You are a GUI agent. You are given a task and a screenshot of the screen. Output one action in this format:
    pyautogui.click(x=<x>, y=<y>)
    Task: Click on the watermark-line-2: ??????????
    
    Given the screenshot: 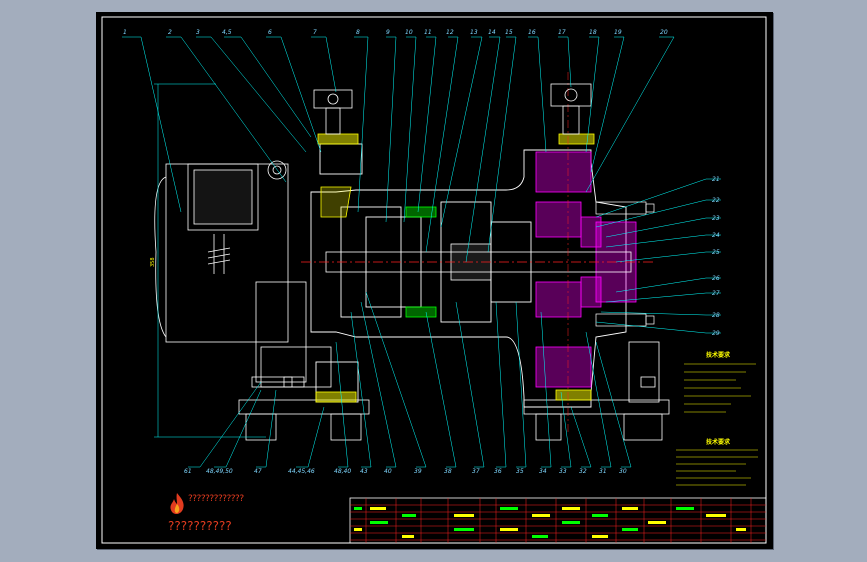 What is the action you would take?
    pyautogui.click(x=200, y=526)
    